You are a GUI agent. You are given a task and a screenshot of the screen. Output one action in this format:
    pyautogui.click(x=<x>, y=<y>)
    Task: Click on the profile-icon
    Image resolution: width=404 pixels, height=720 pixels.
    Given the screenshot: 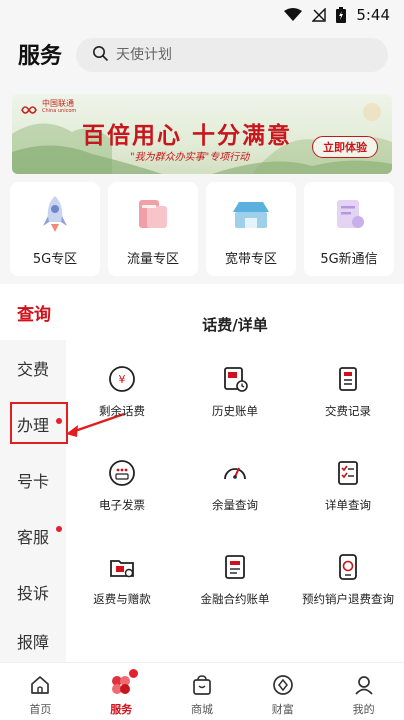 What is the action you would take?
    pyautogui.click(x=364, y=685)
    